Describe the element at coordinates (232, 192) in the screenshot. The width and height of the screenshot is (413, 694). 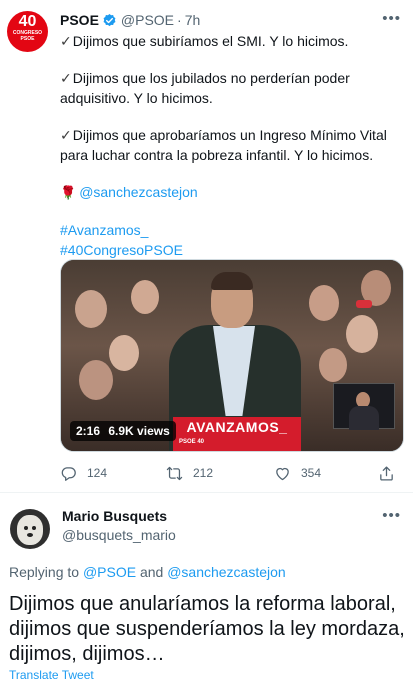
I see `mention-line: 🌹 @sanchezcastejon` at that location.